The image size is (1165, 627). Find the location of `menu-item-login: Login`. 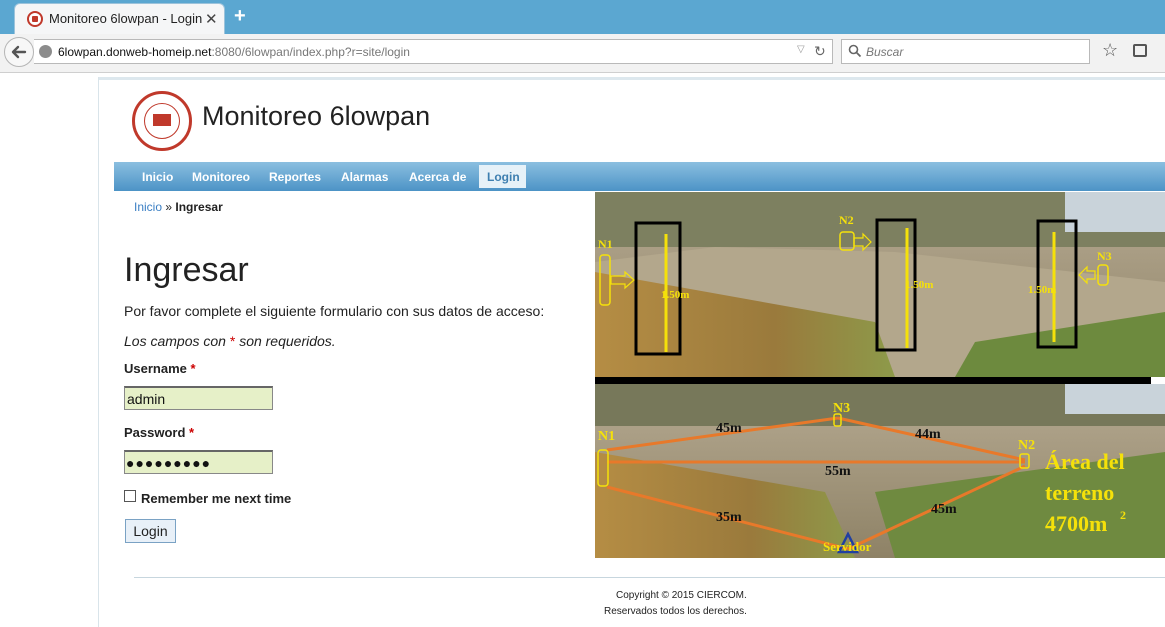

menu-item-login: Login is located at coordinates (502, 176).